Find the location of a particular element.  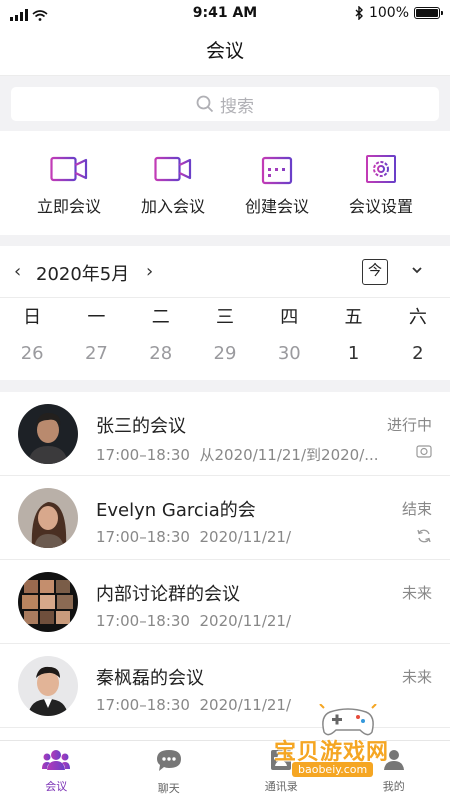

date-cell: 28 is located at coordinates (161, 354).